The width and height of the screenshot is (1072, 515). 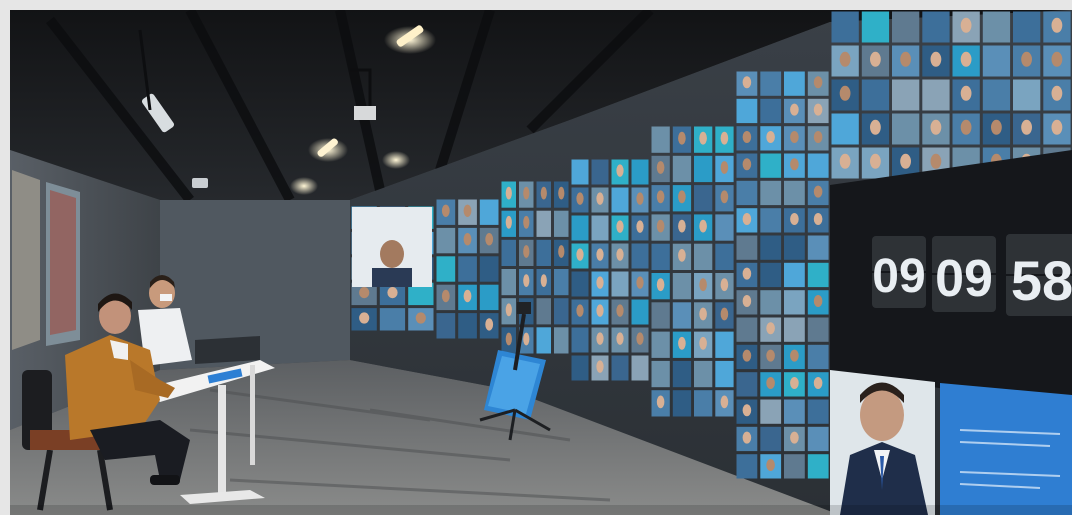 I want to click on clock-panel: 09 09 58, so click(x=951, y=280).